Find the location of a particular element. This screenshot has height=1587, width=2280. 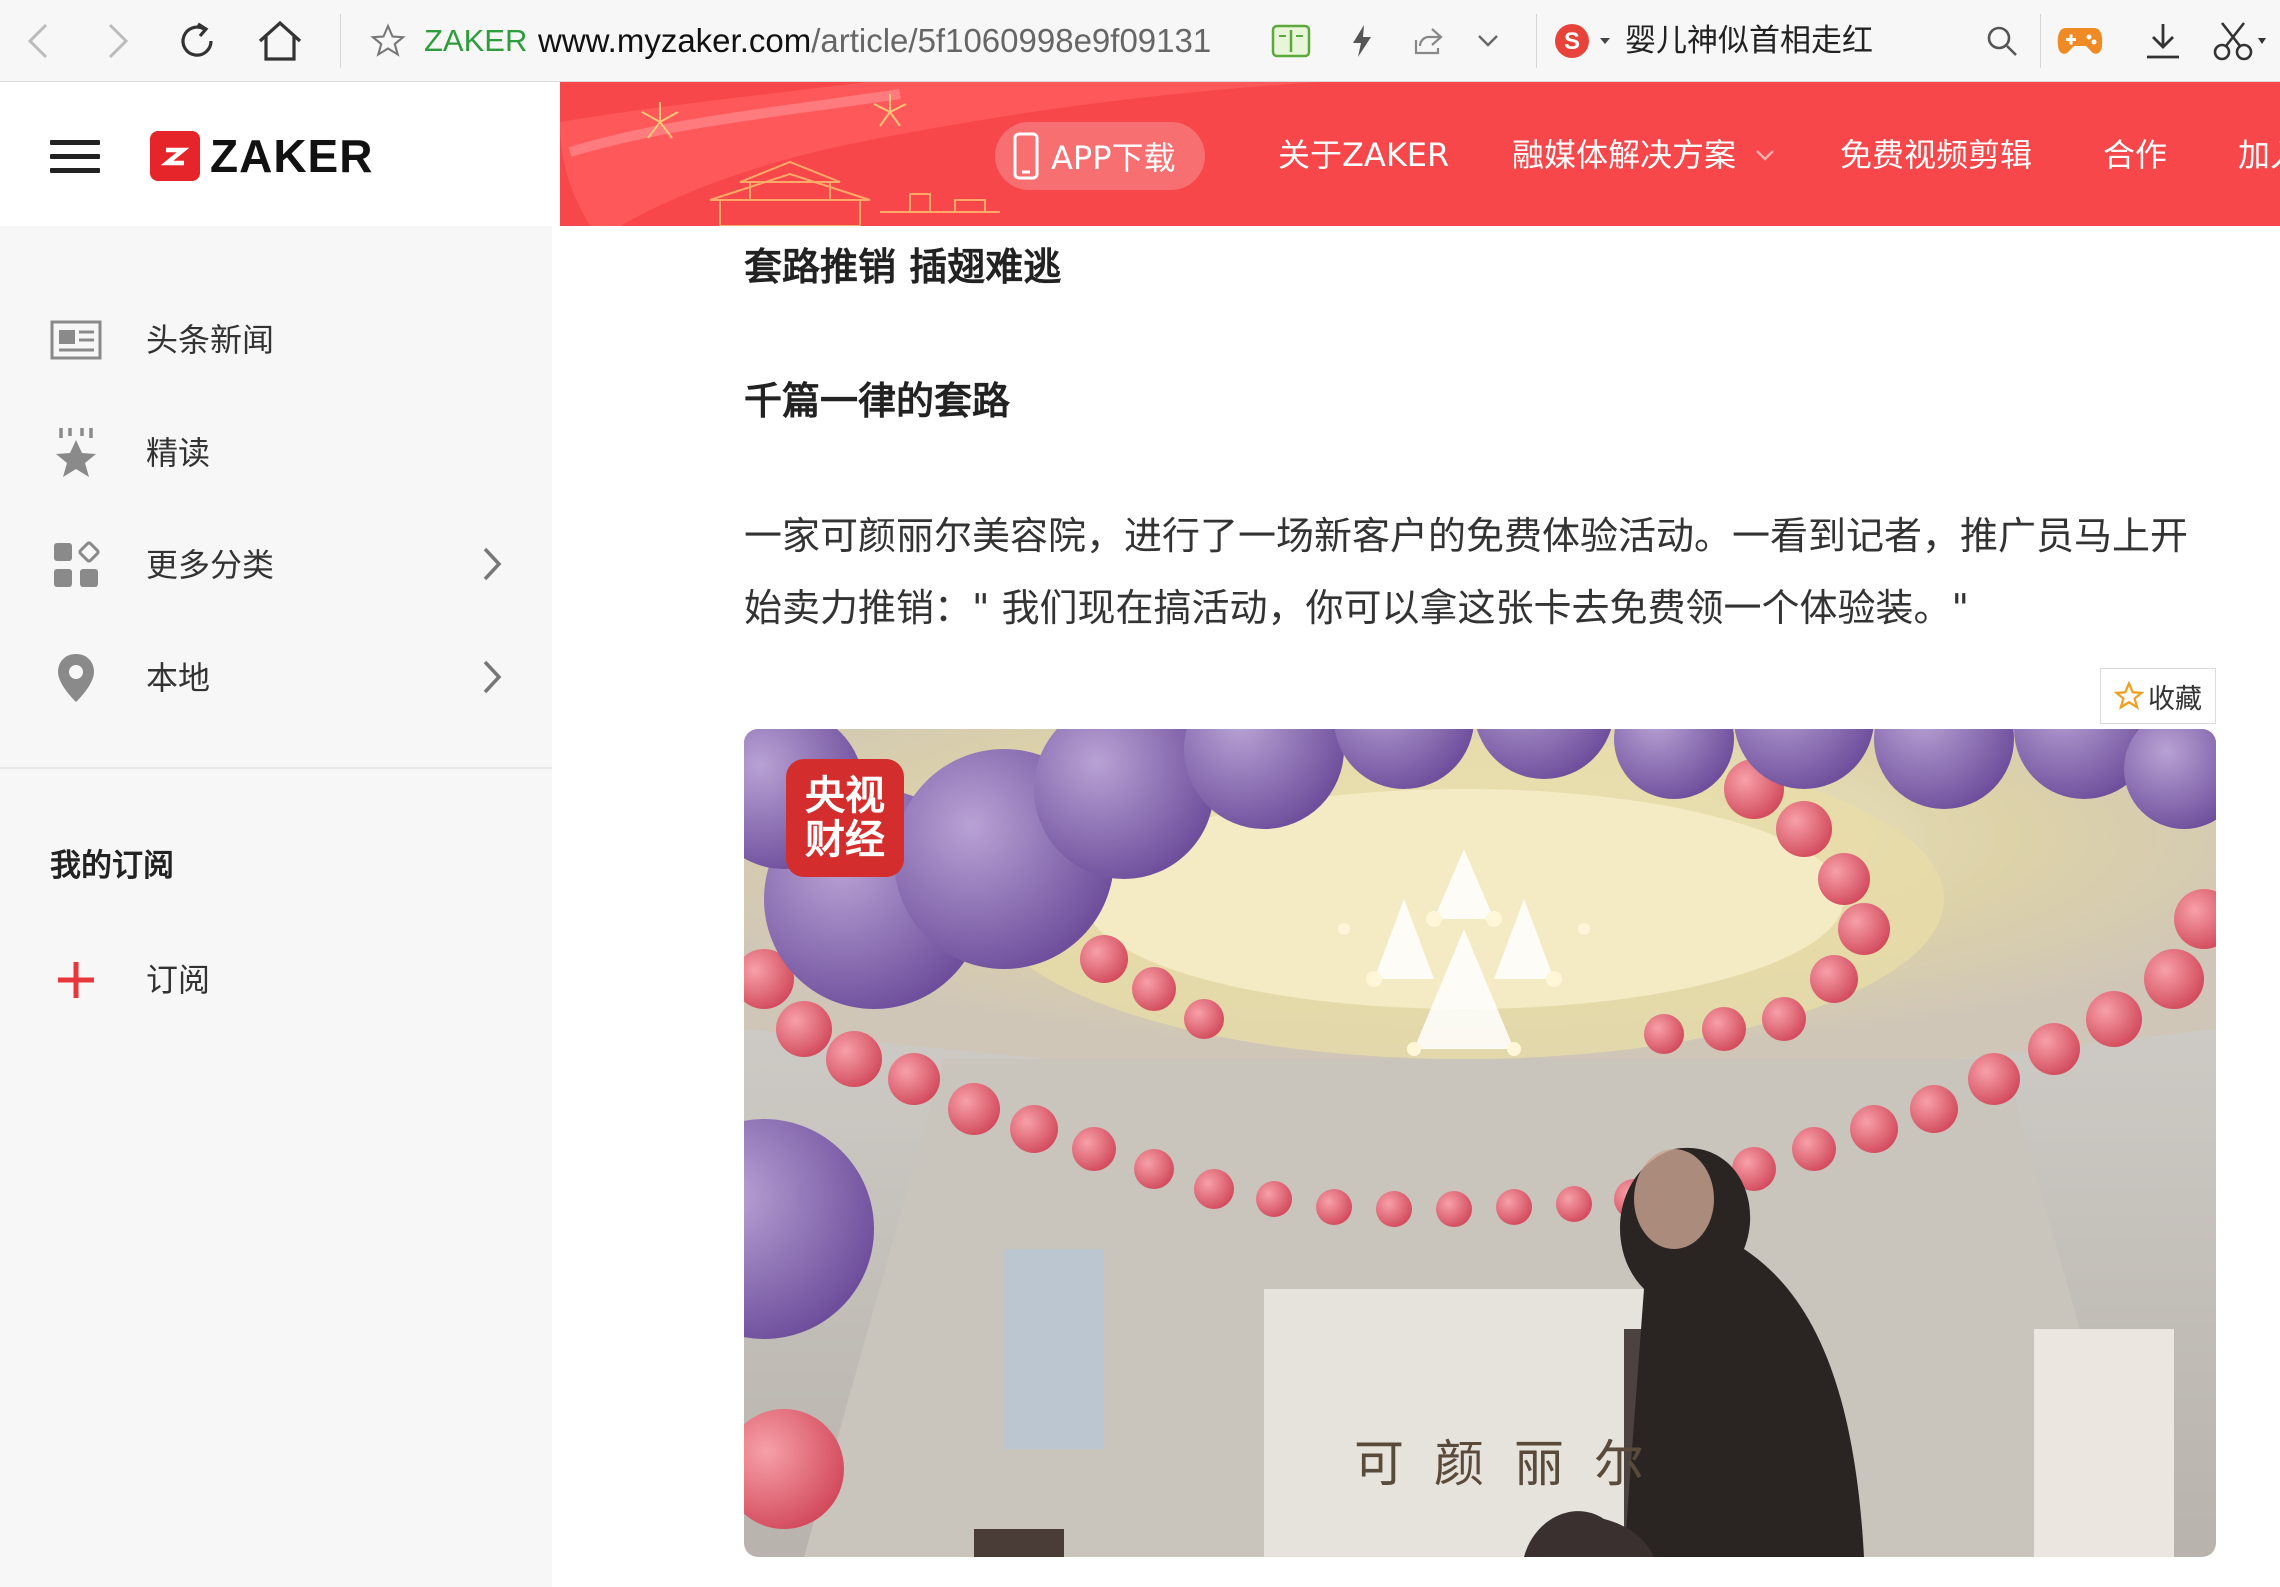

nav-media-solutions: 融媒体解决方案 is located at coordinates (1624, 155).